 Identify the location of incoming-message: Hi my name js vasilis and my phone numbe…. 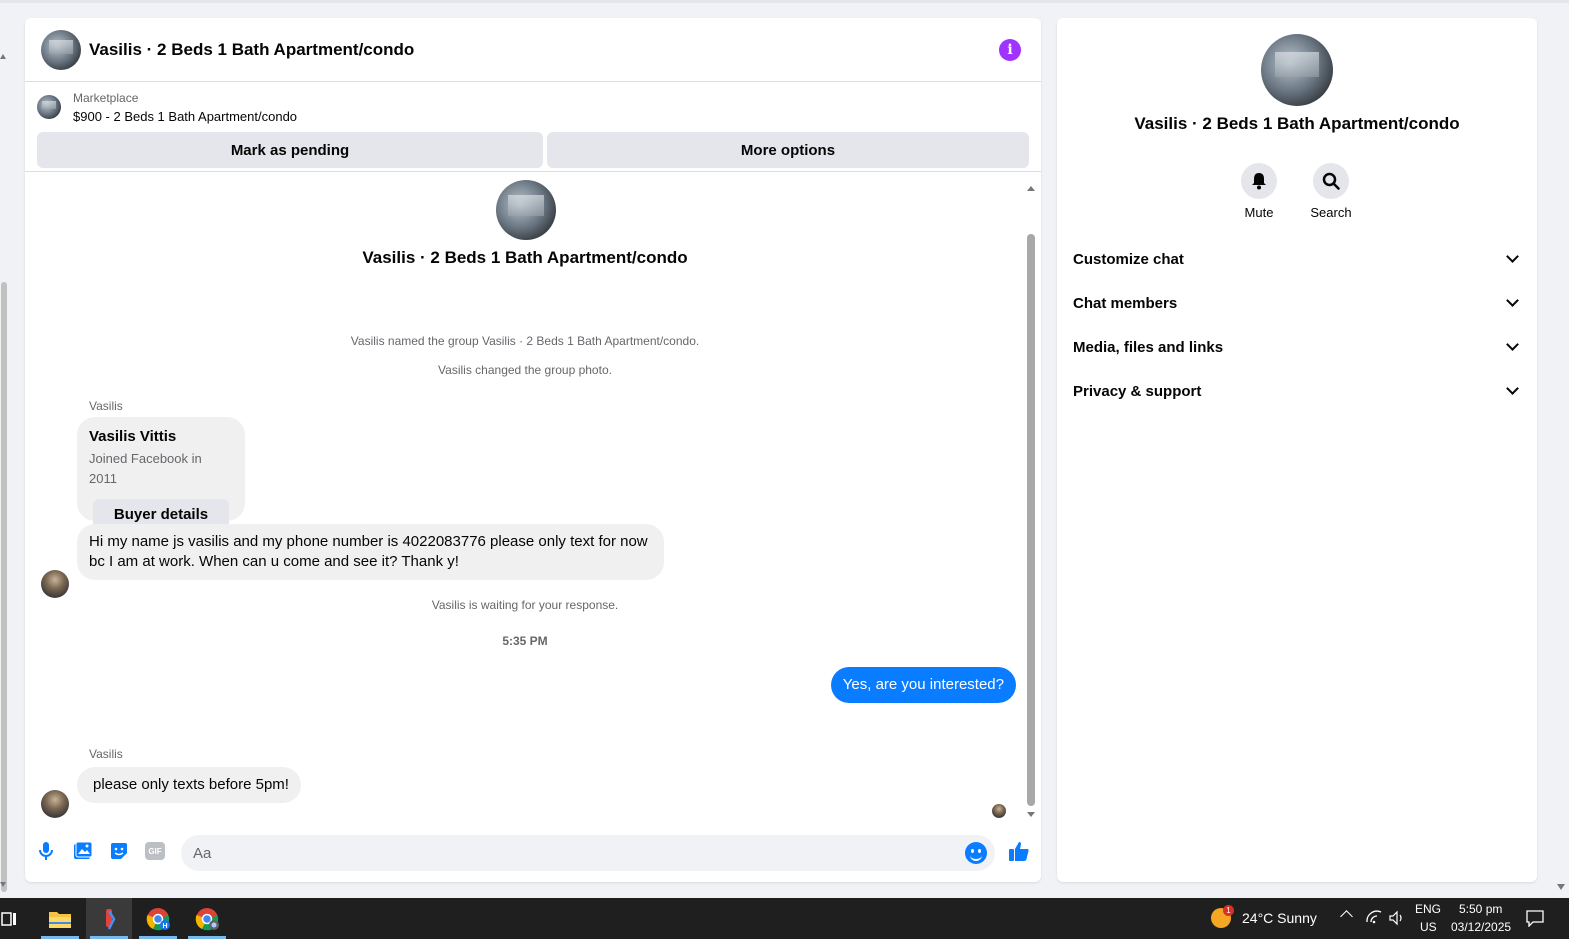
(370, 552).